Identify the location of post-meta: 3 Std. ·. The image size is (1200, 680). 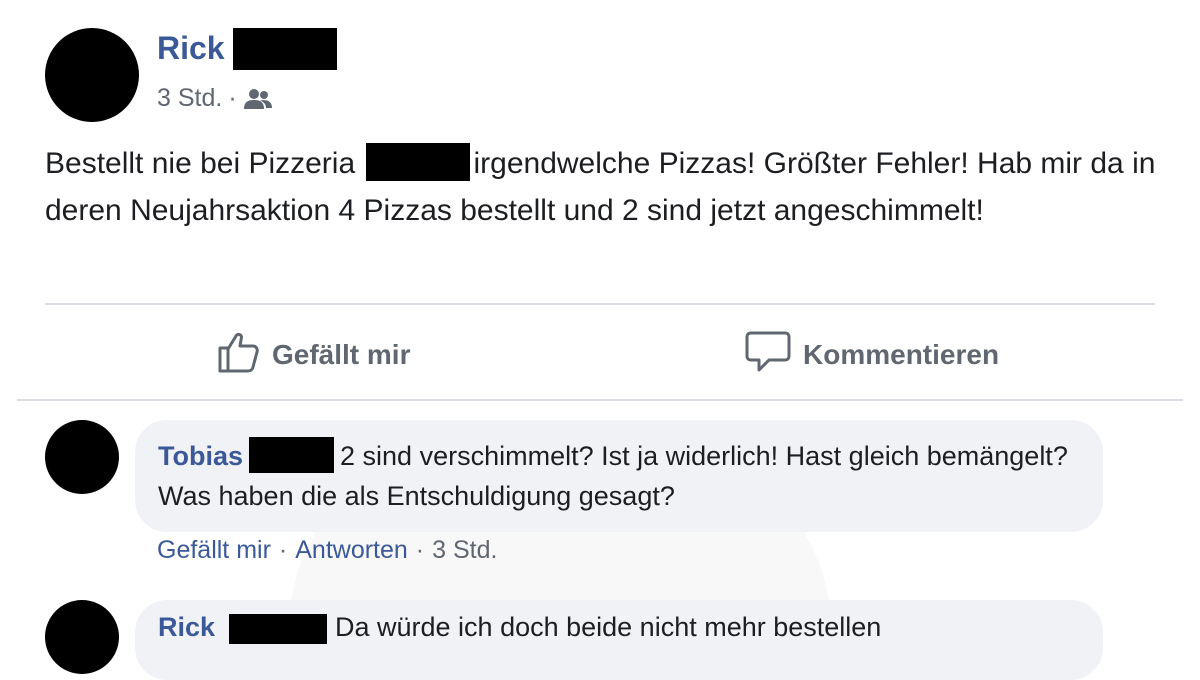
(215, 98).